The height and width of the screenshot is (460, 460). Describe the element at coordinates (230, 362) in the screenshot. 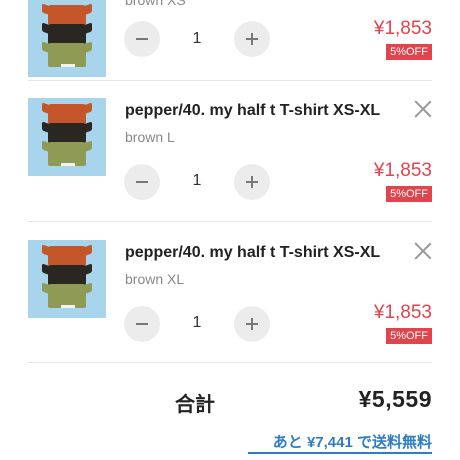

I see `total-divider` at that location.